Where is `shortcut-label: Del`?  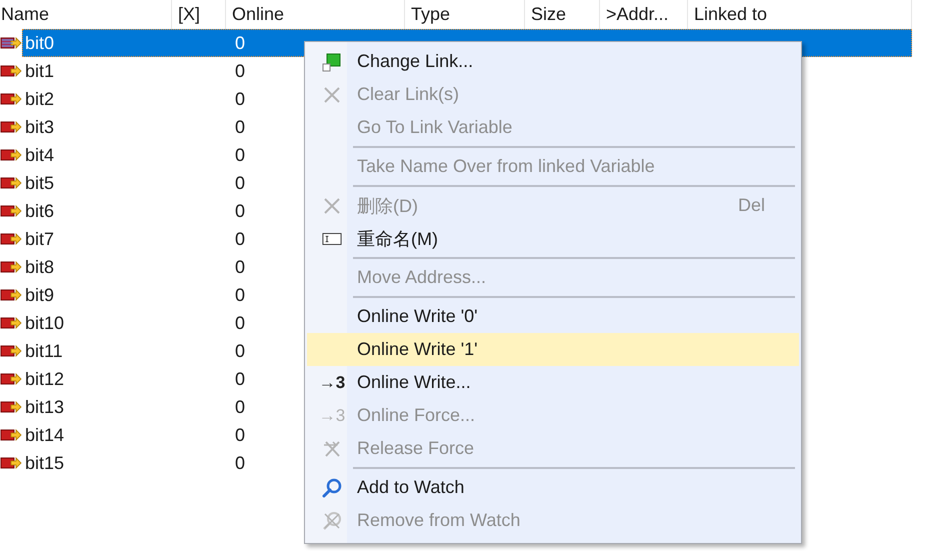 shortcut-label: Del is located at coordinates (751, 205).